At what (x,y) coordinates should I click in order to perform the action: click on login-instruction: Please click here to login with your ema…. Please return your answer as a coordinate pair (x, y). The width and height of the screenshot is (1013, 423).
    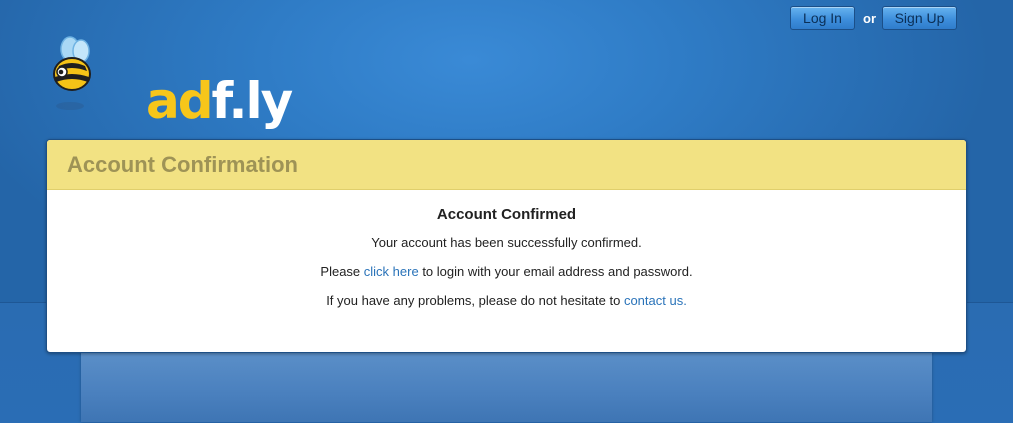
    Looking at the image, I should click on (506, 272).